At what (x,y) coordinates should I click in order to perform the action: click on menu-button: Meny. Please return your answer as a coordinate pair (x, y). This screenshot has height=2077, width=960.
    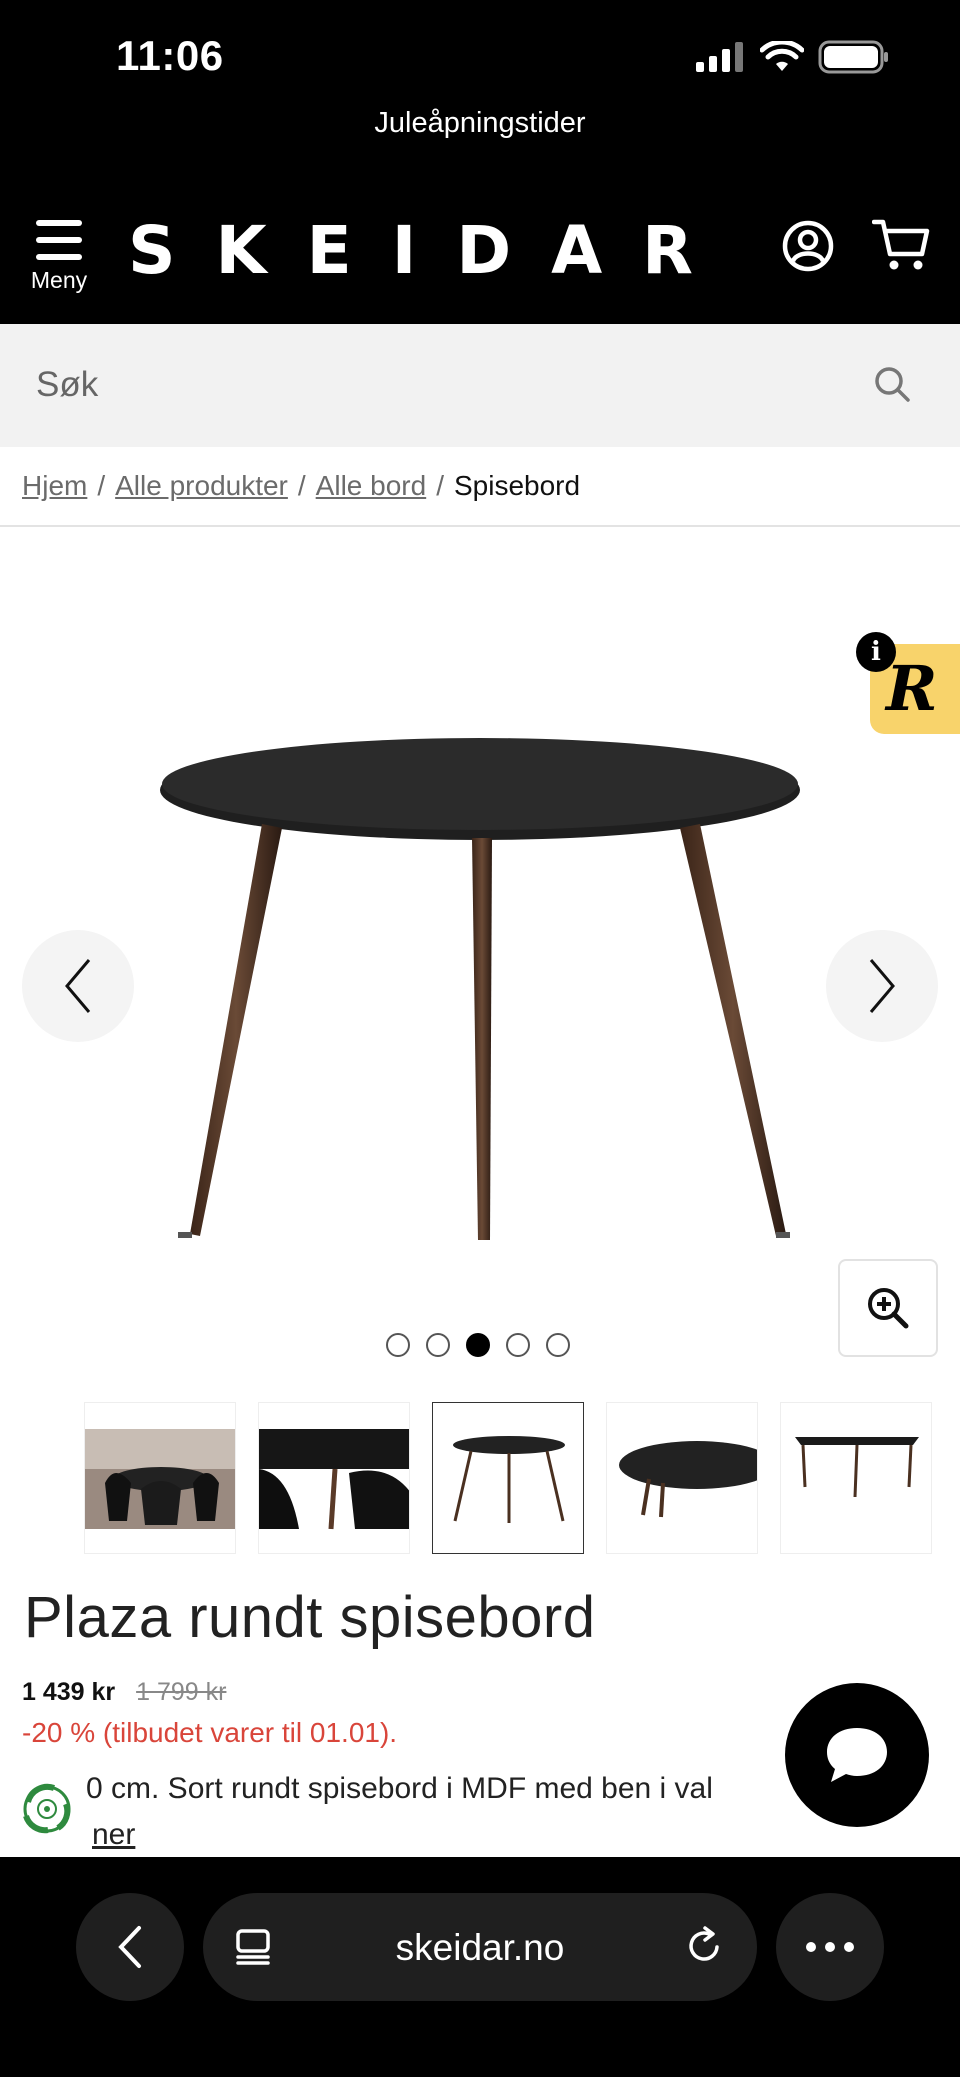
    Looking at the image, I should click on (59, 257).